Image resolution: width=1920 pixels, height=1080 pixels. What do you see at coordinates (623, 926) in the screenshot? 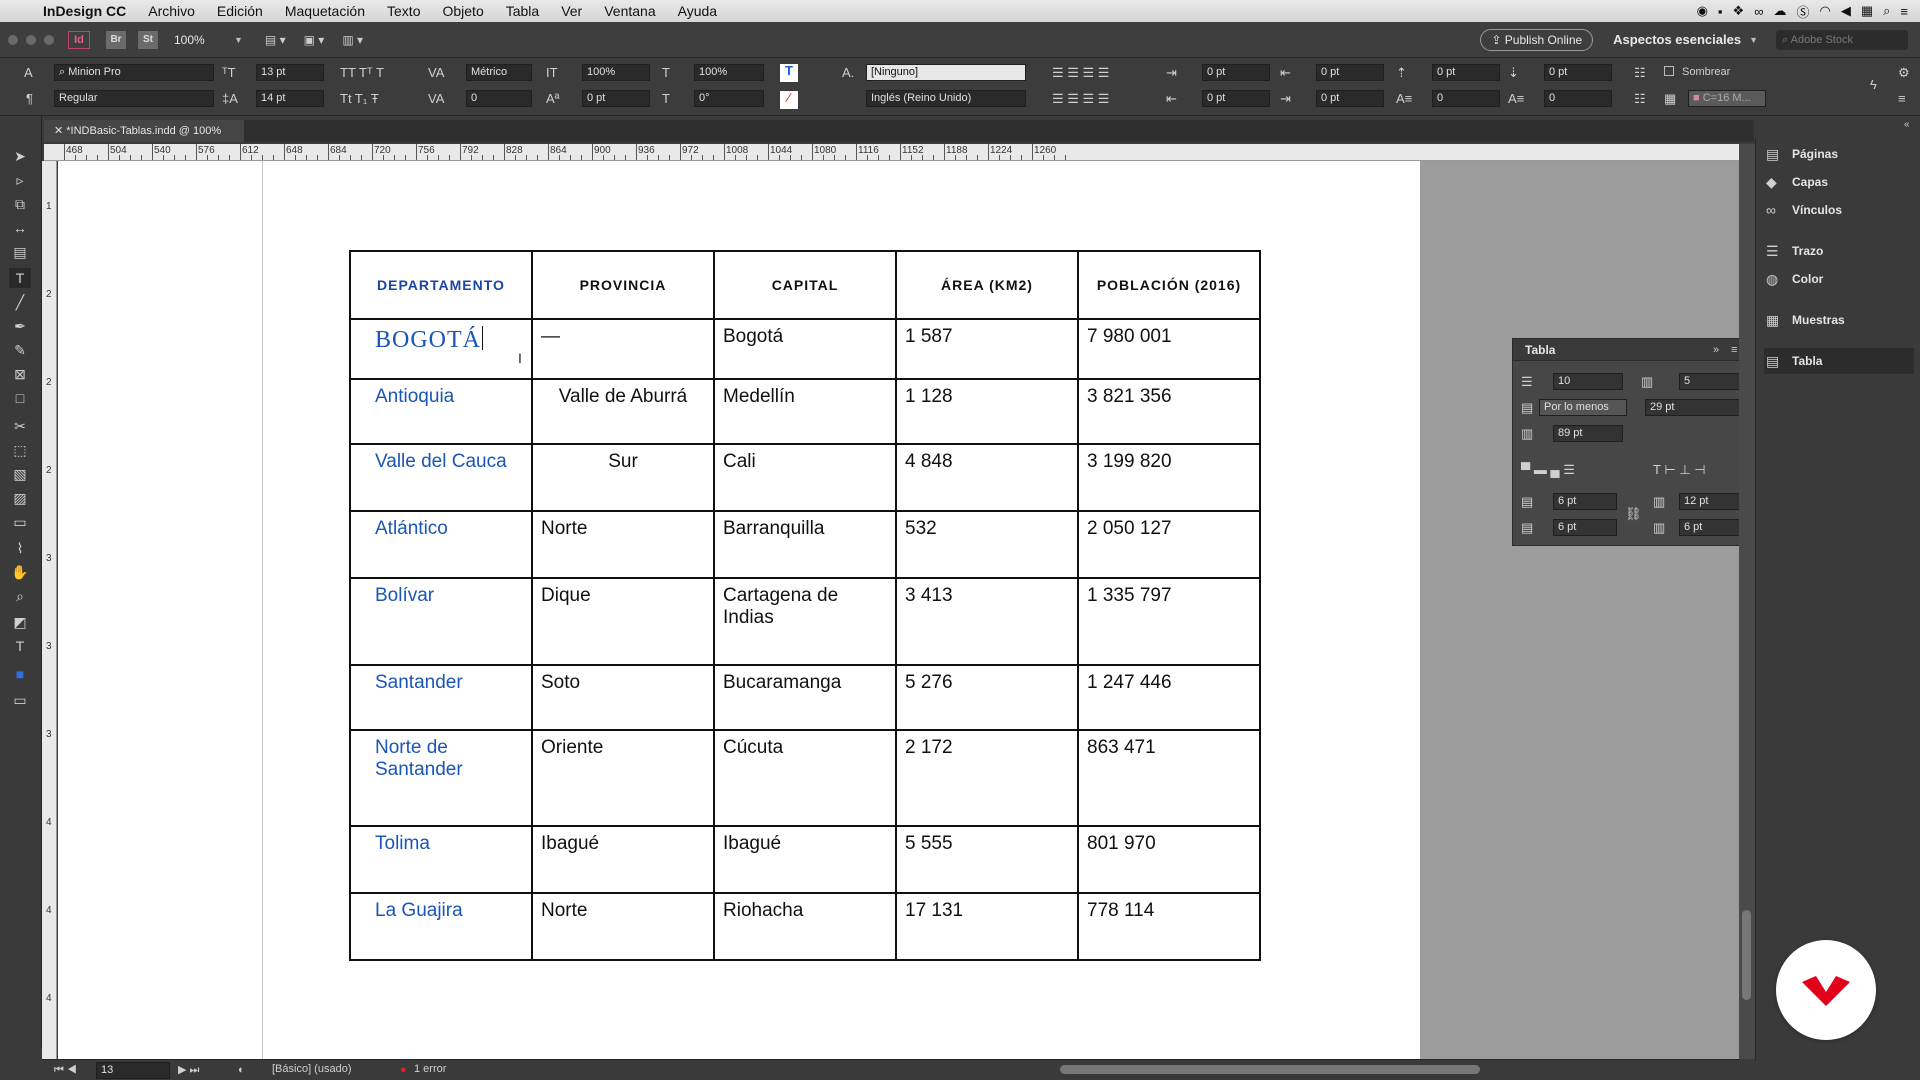
I see `cell-provincia: Norte` at bounding box center [623, 926].